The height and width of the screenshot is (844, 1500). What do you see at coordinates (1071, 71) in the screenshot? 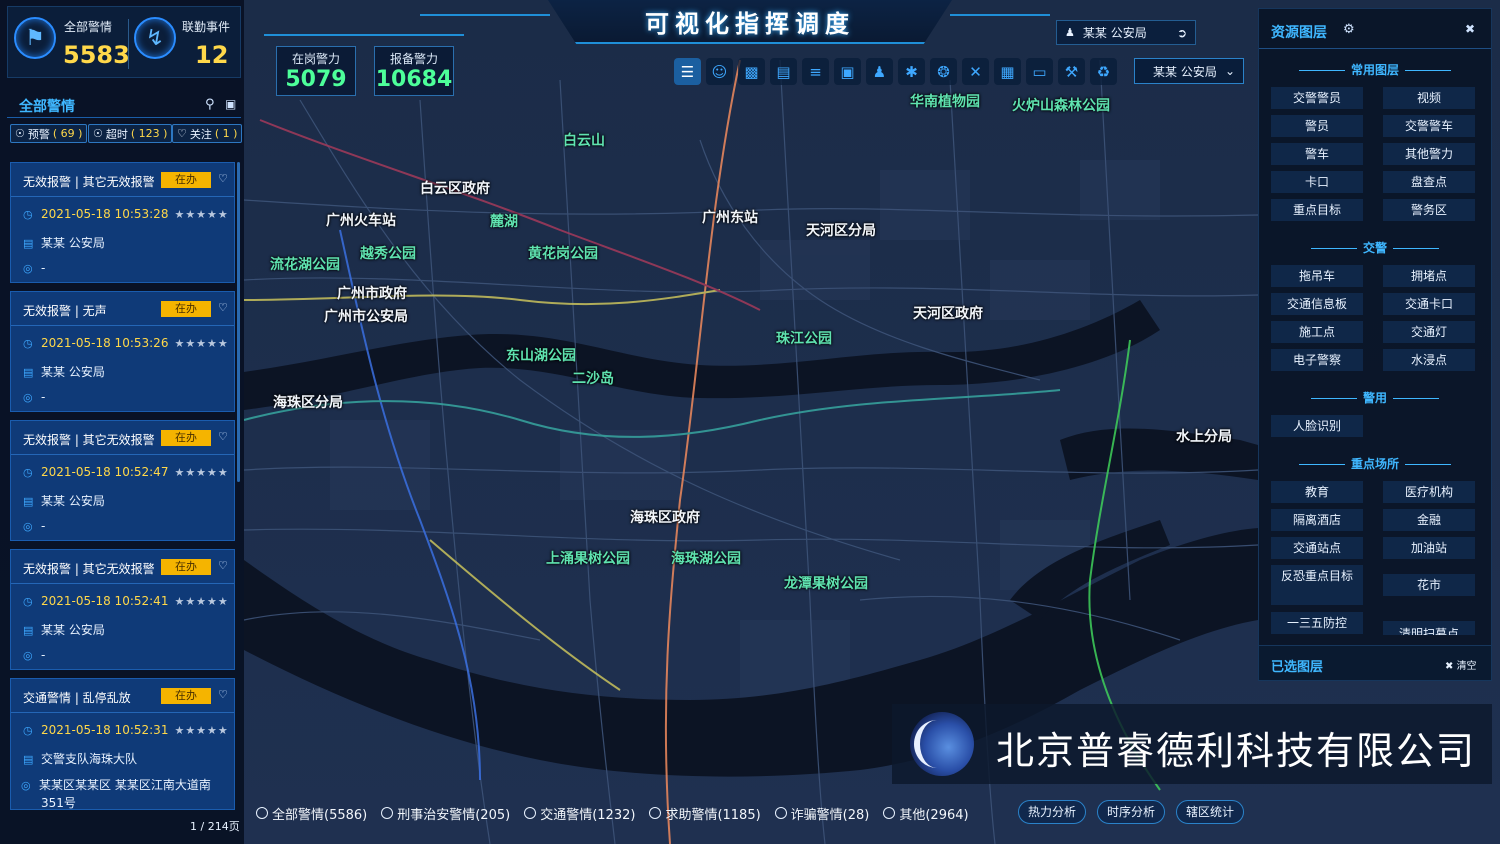
I see `wrench-icon: ⚒` at bounding box center [1071, 71].